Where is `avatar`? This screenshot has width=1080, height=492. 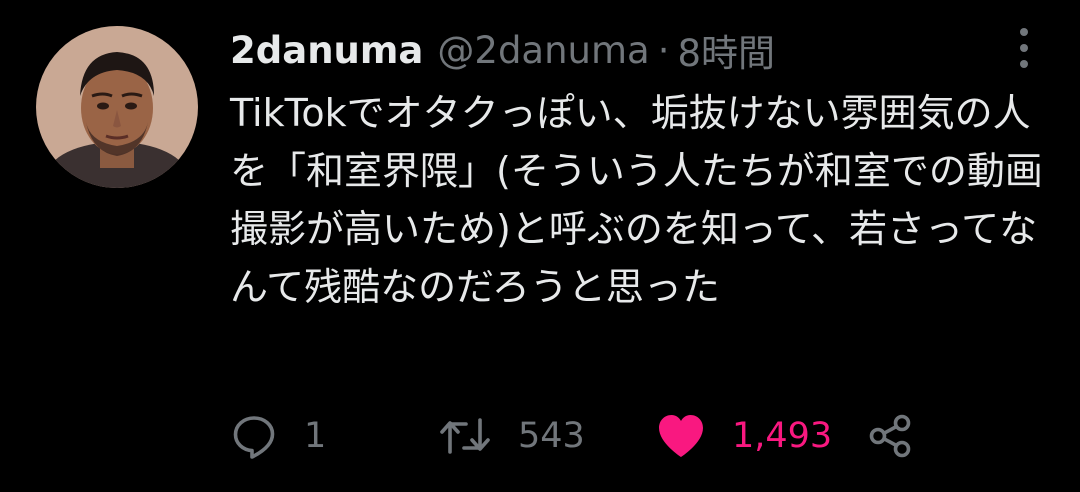 avatar is located at coordinates (117, 107).